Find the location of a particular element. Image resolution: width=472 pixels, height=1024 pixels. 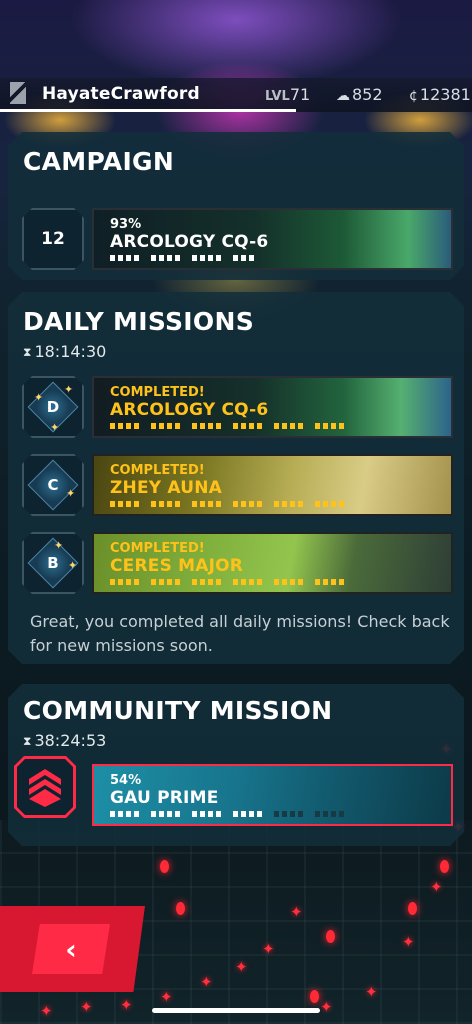

level-label: LVL is located at coordinates (277, 96).